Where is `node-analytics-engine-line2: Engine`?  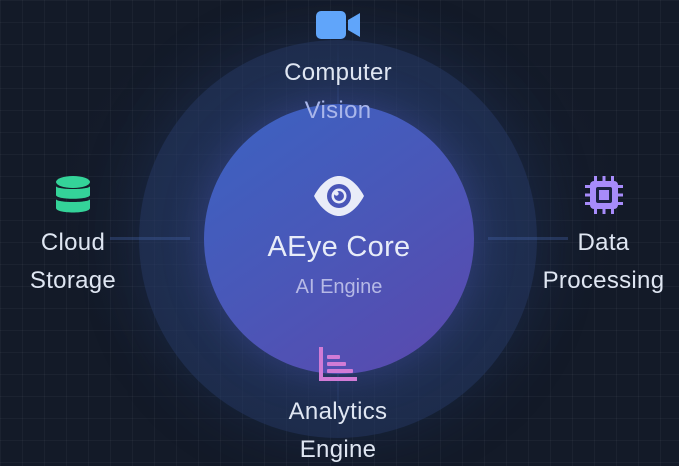 node-analytics-engine-line2: Engine is located at coordinates (338, 449).